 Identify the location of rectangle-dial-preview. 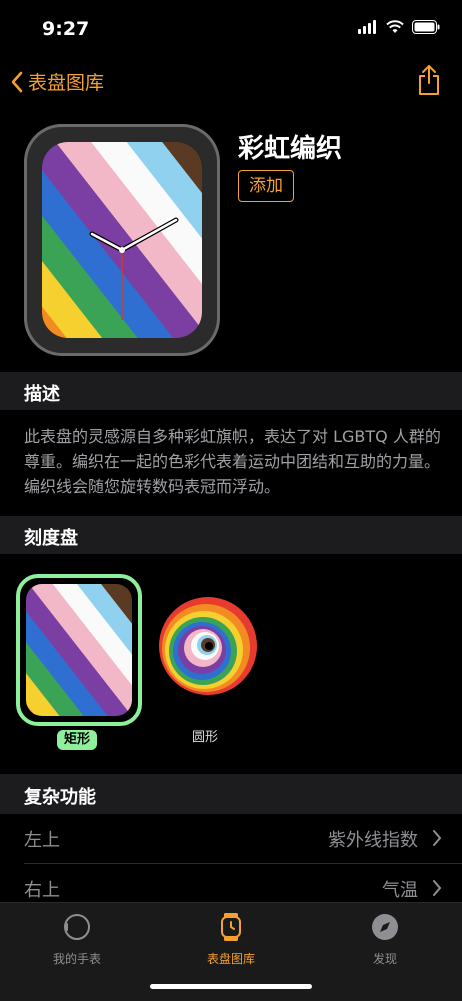
(79, 650).